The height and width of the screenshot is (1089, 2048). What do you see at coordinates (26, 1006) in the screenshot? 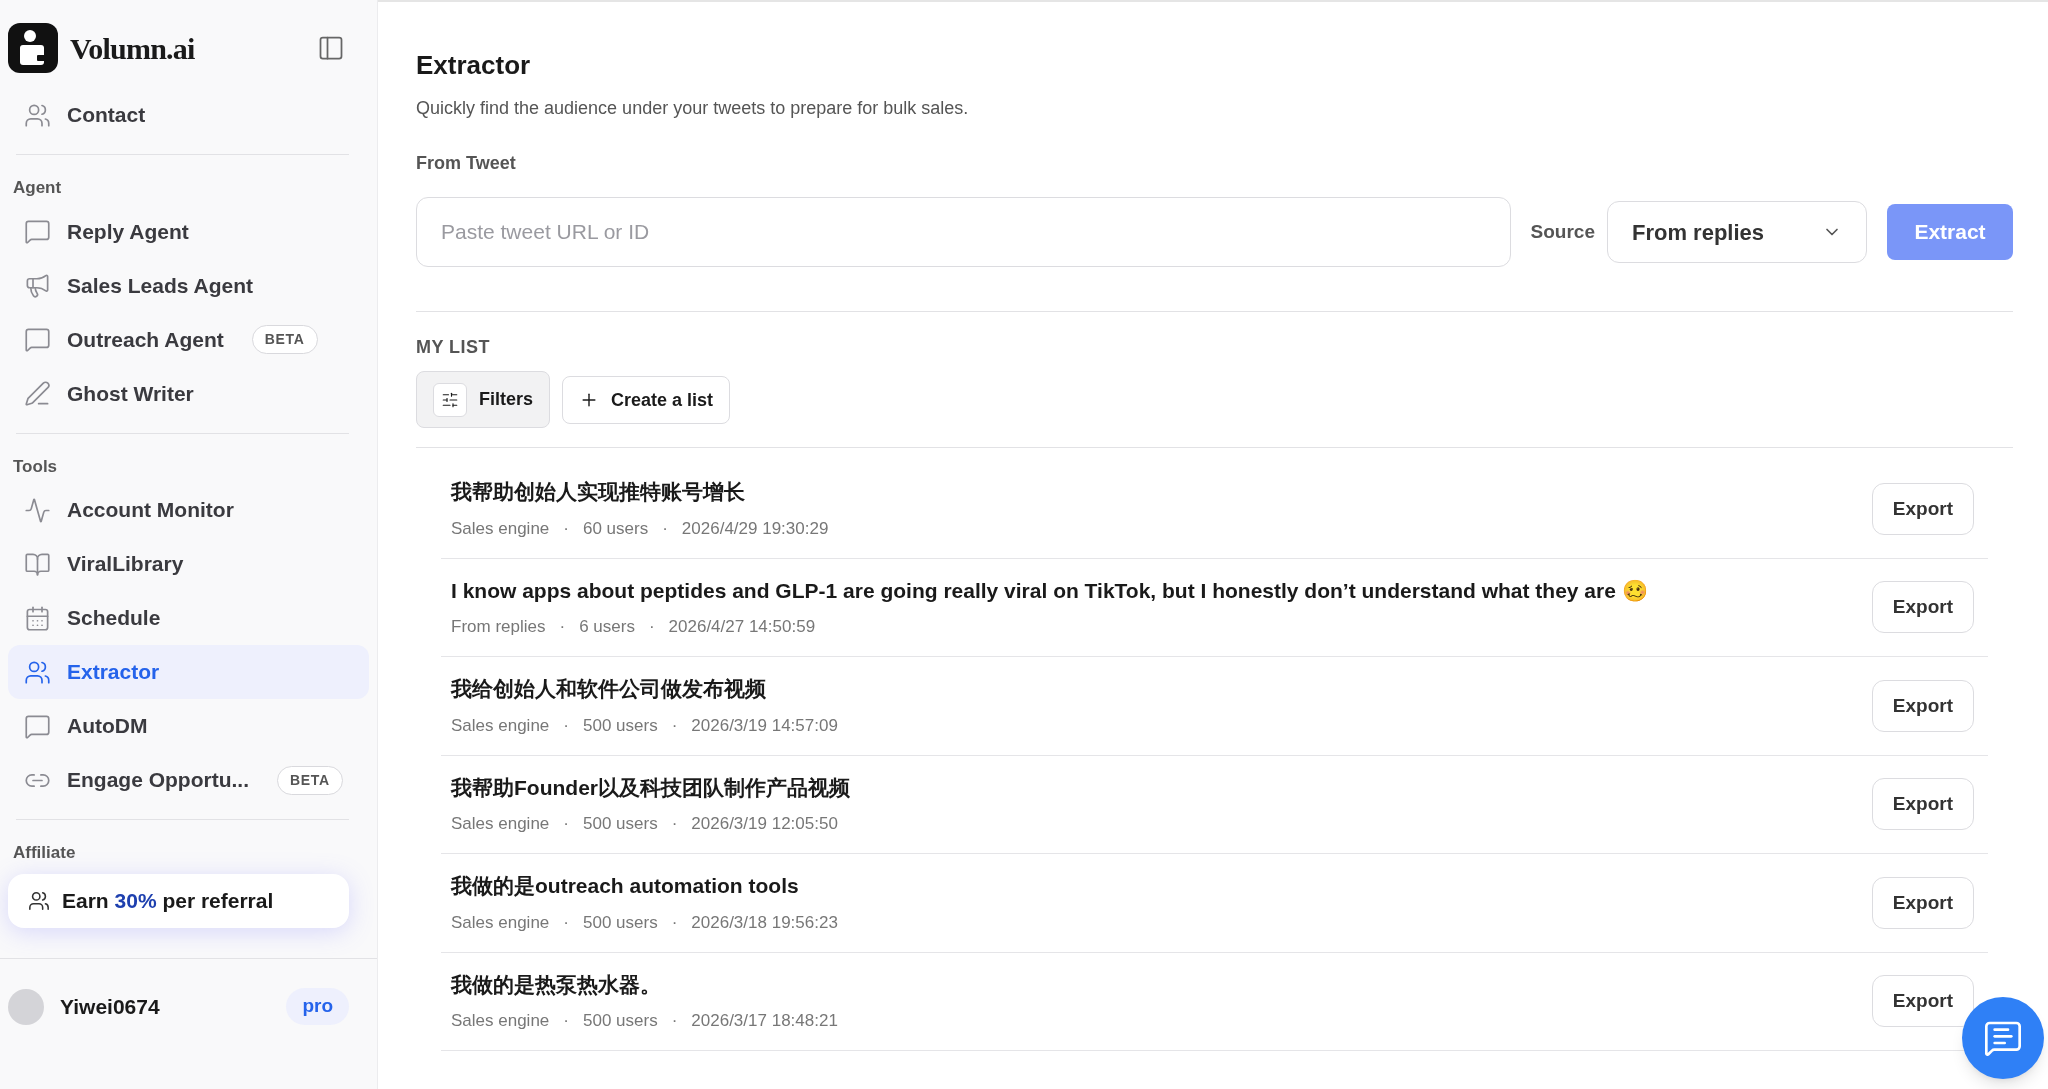
I see `avatar` at bounding box center [26, 1006].